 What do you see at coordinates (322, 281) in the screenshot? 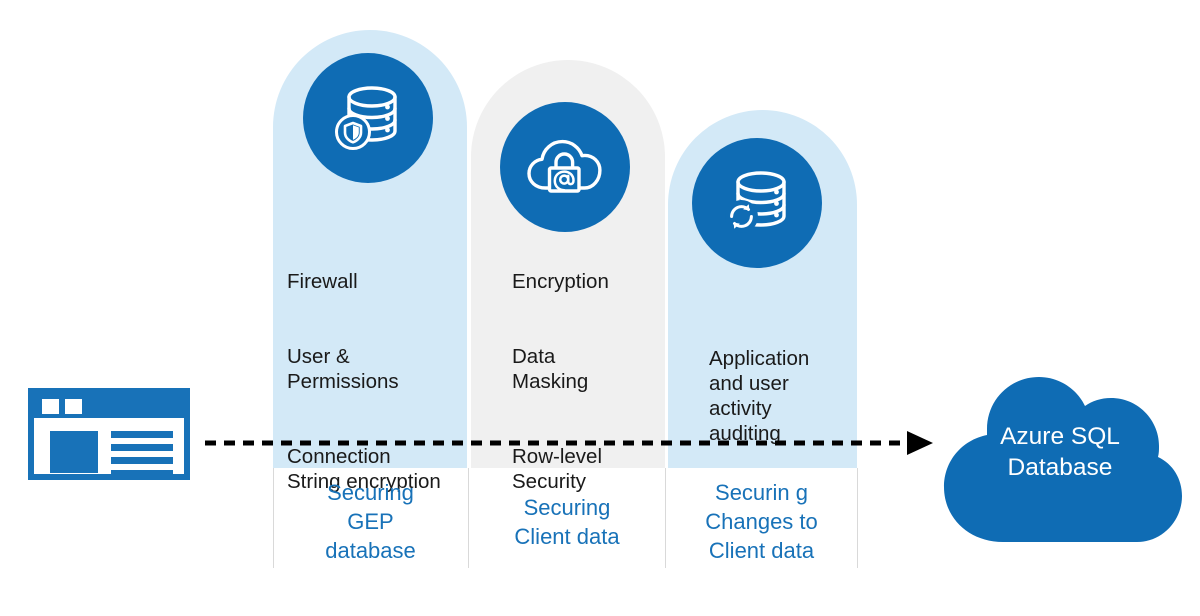
I see `feature-item: Firewall` at bounding box center [322, 281].